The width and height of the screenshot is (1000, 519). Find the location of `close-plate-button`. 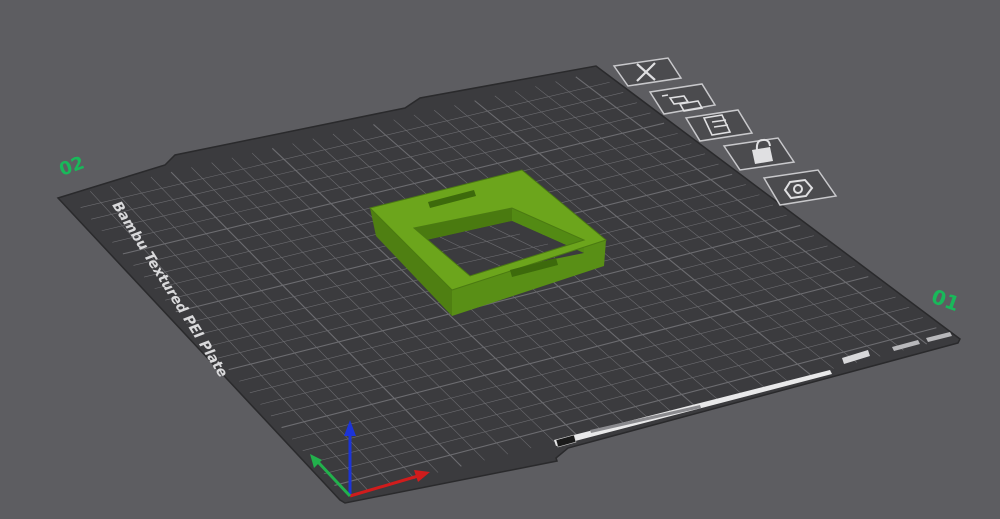

close-plate-button is located at coordinates (647, 72).